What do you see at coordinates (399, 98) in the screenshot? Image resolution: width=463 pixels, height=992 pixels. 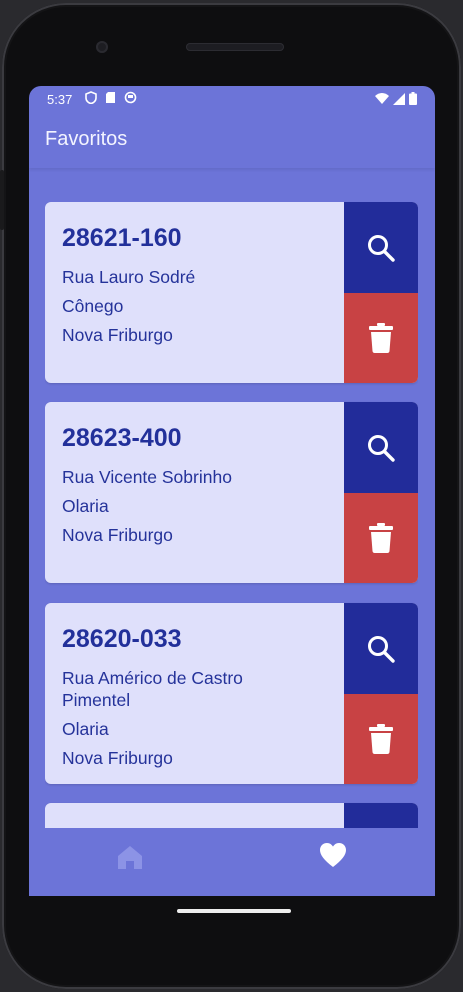 I see `signal-icon` at bounding box center [399, 98].